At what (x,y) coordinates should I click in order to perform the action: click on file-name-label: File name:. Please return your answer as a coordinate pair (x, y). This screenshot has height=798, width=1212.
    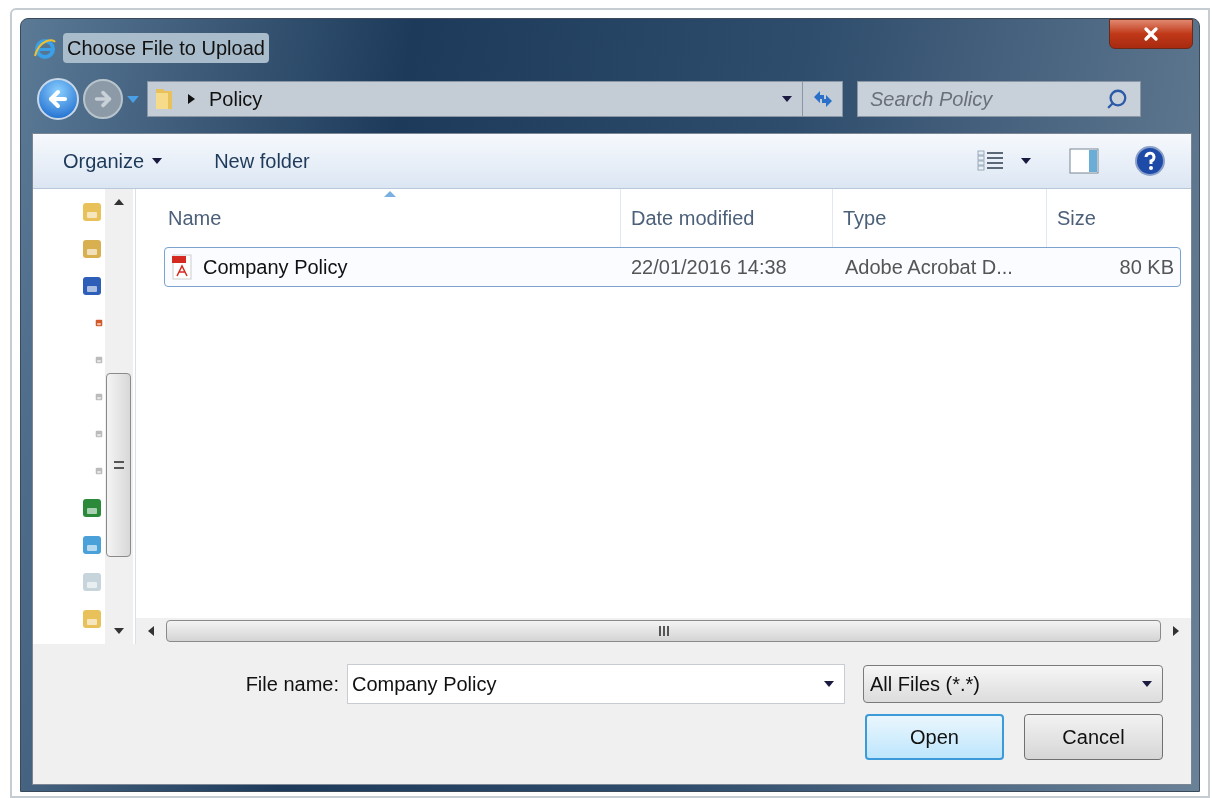
    Looking at the image, I should click on (292, 684).